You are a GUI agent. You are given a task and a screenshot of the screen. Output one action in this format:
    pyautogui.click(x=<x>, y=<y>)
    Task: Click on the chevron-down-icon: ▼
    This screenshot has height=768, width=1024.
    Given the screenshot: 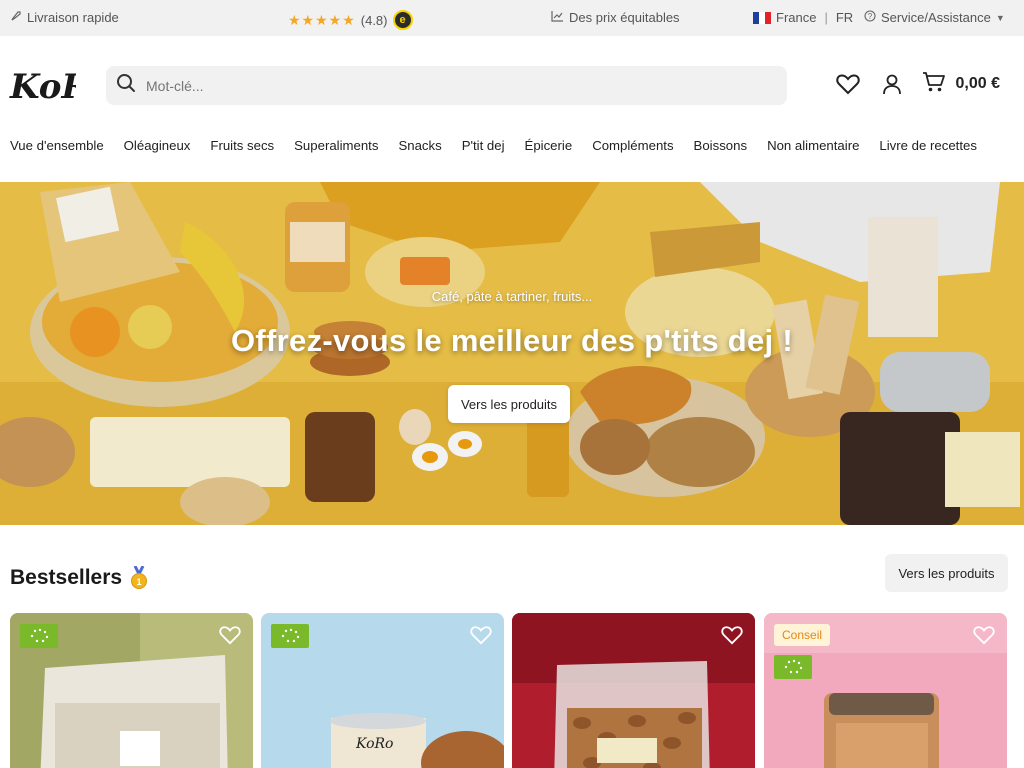 What is the action you would take?
    pyautogui.click(x=1000, y=17)
    